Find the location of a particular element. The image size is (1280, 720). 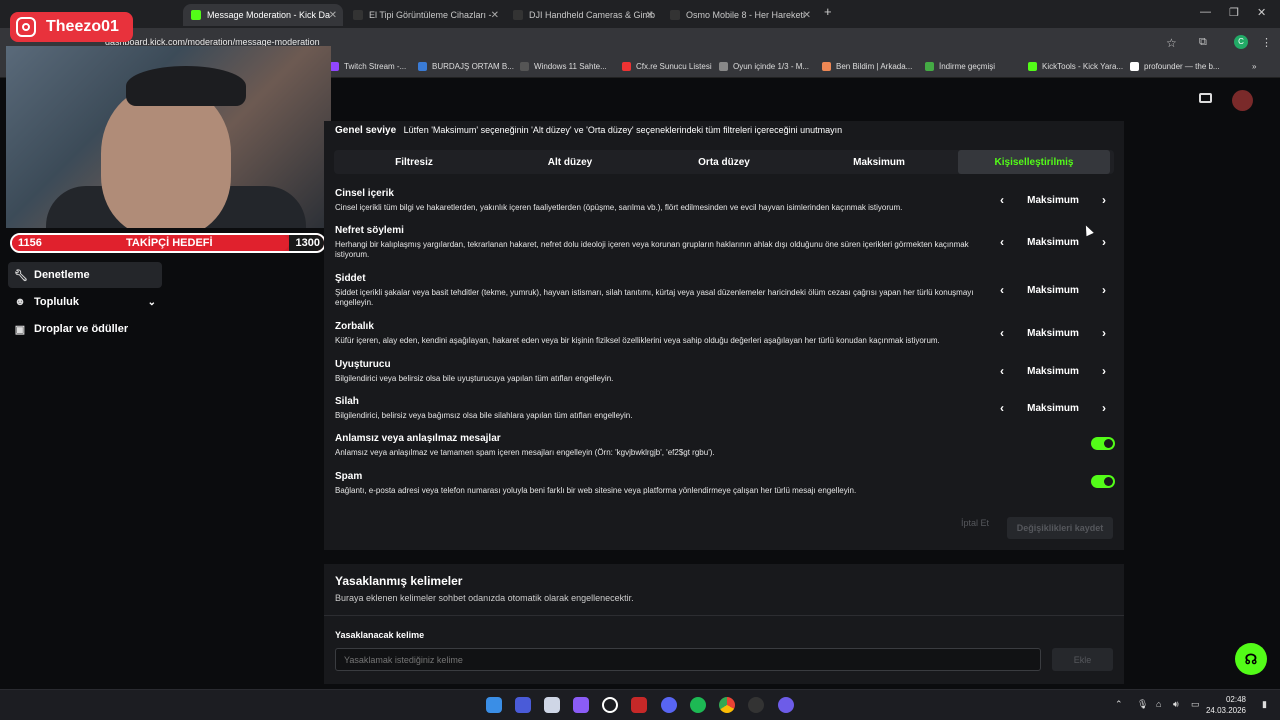

close-window-icon: ✕ is located at coordinates (1261, 12).